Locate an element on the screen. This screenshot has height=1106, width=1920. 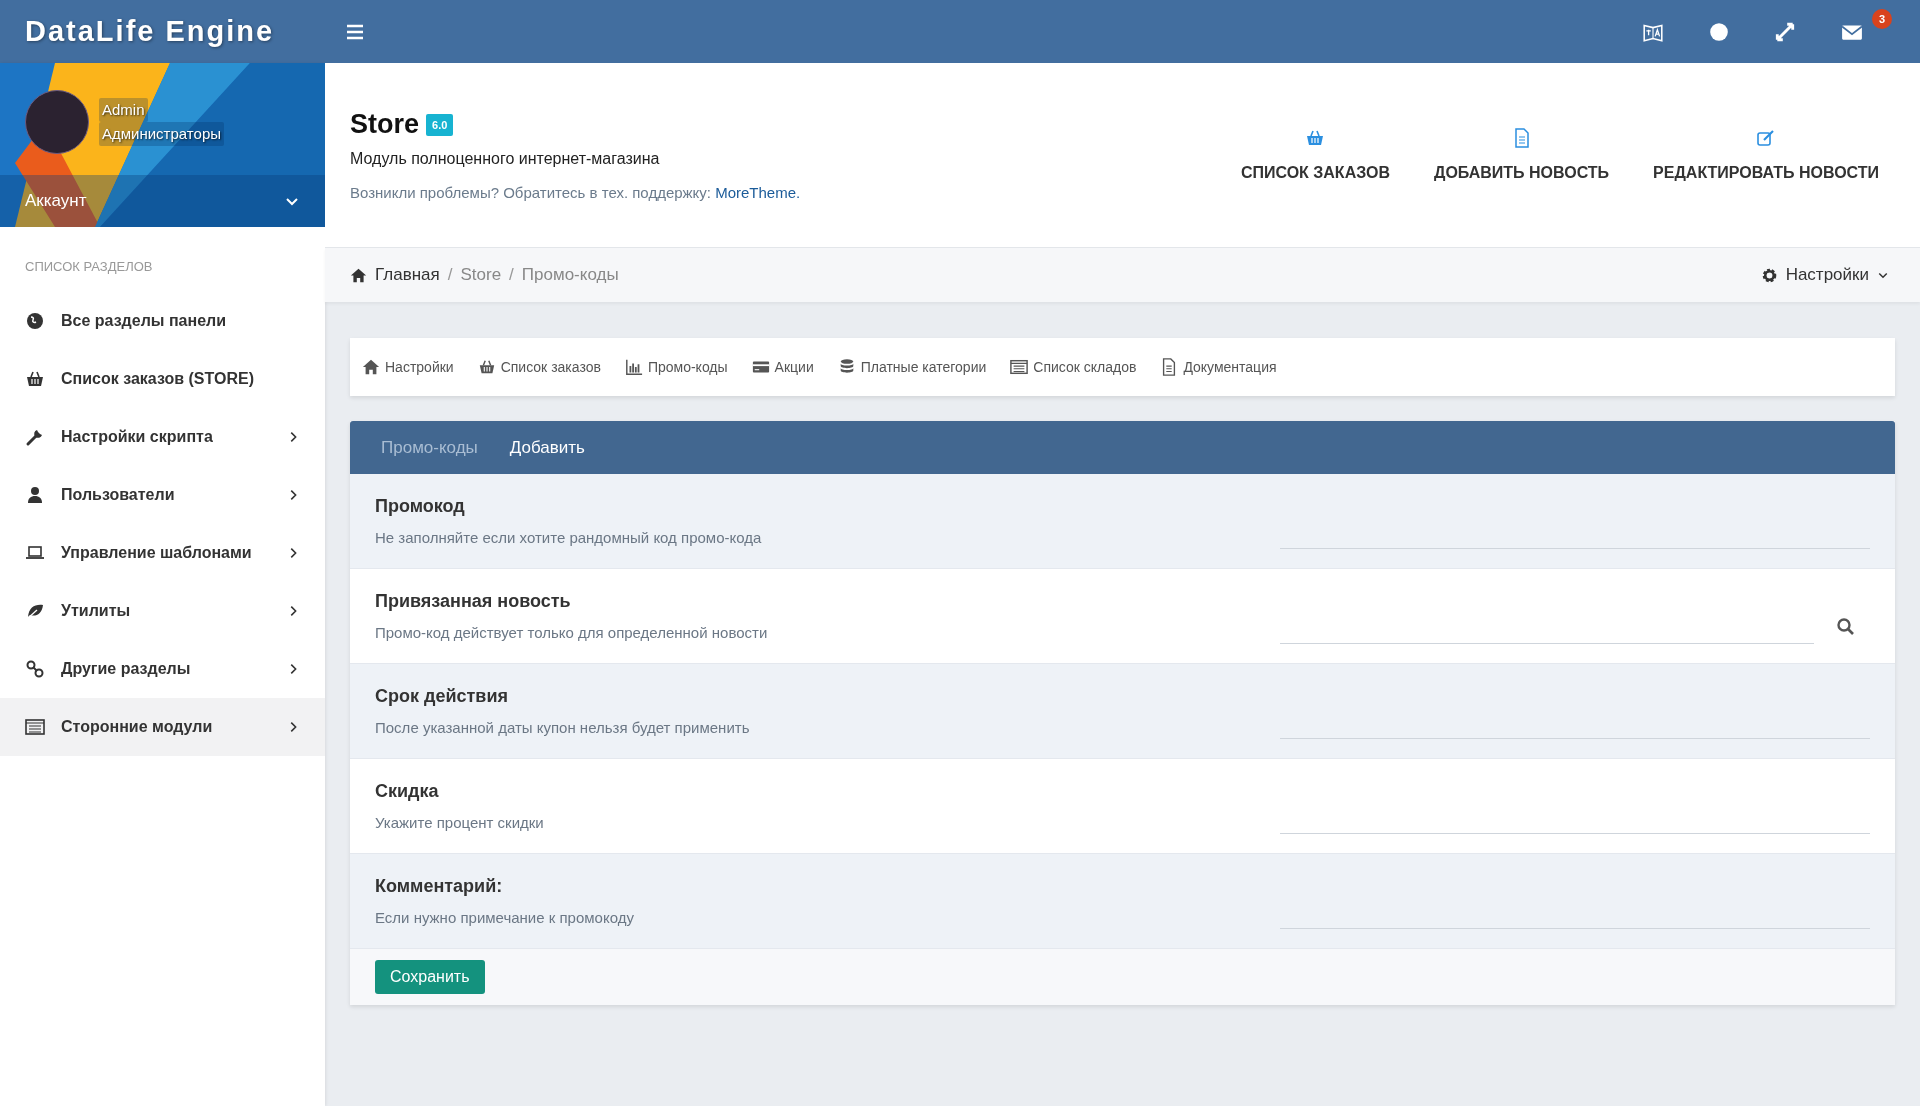
toolbar-link: Документация is located at coordinates (1218, 367).